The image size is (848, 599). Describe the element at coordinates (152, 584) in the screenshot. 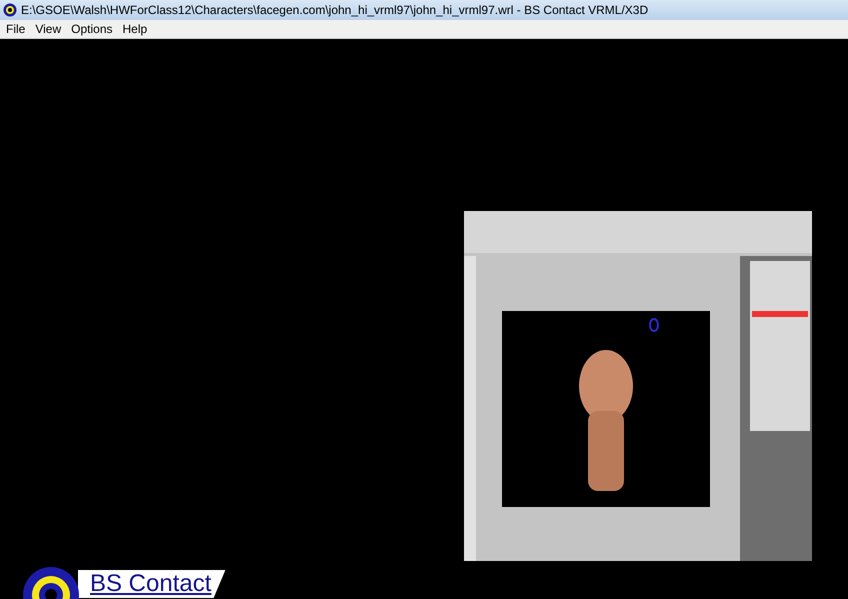

I see `logo-text: BS Contact` at that location.